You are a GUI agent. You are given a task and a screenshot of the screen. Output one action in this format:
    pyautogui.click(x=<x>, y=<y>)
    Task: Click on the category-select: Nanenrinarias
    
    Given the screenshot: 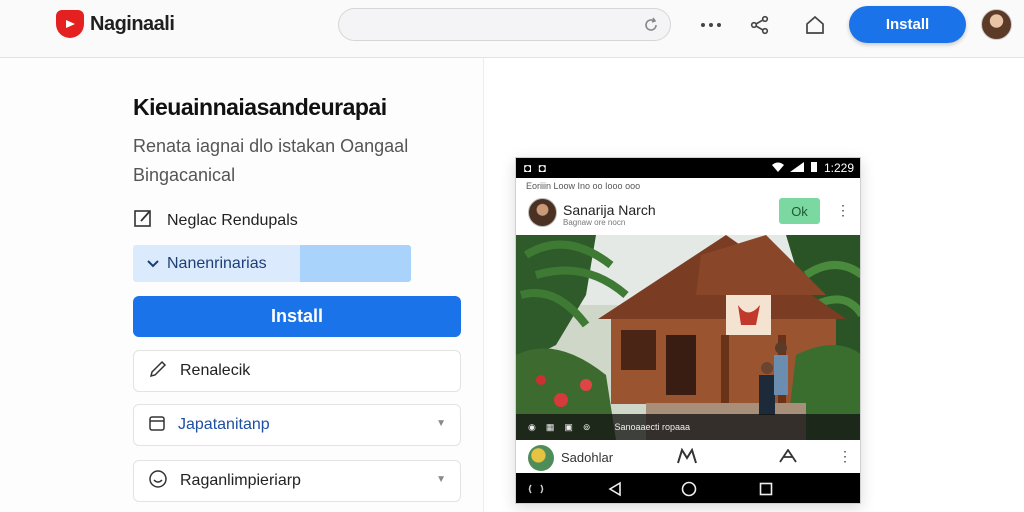 What is the action you would take?
    pyautogui.click(x=272, y=263)
    